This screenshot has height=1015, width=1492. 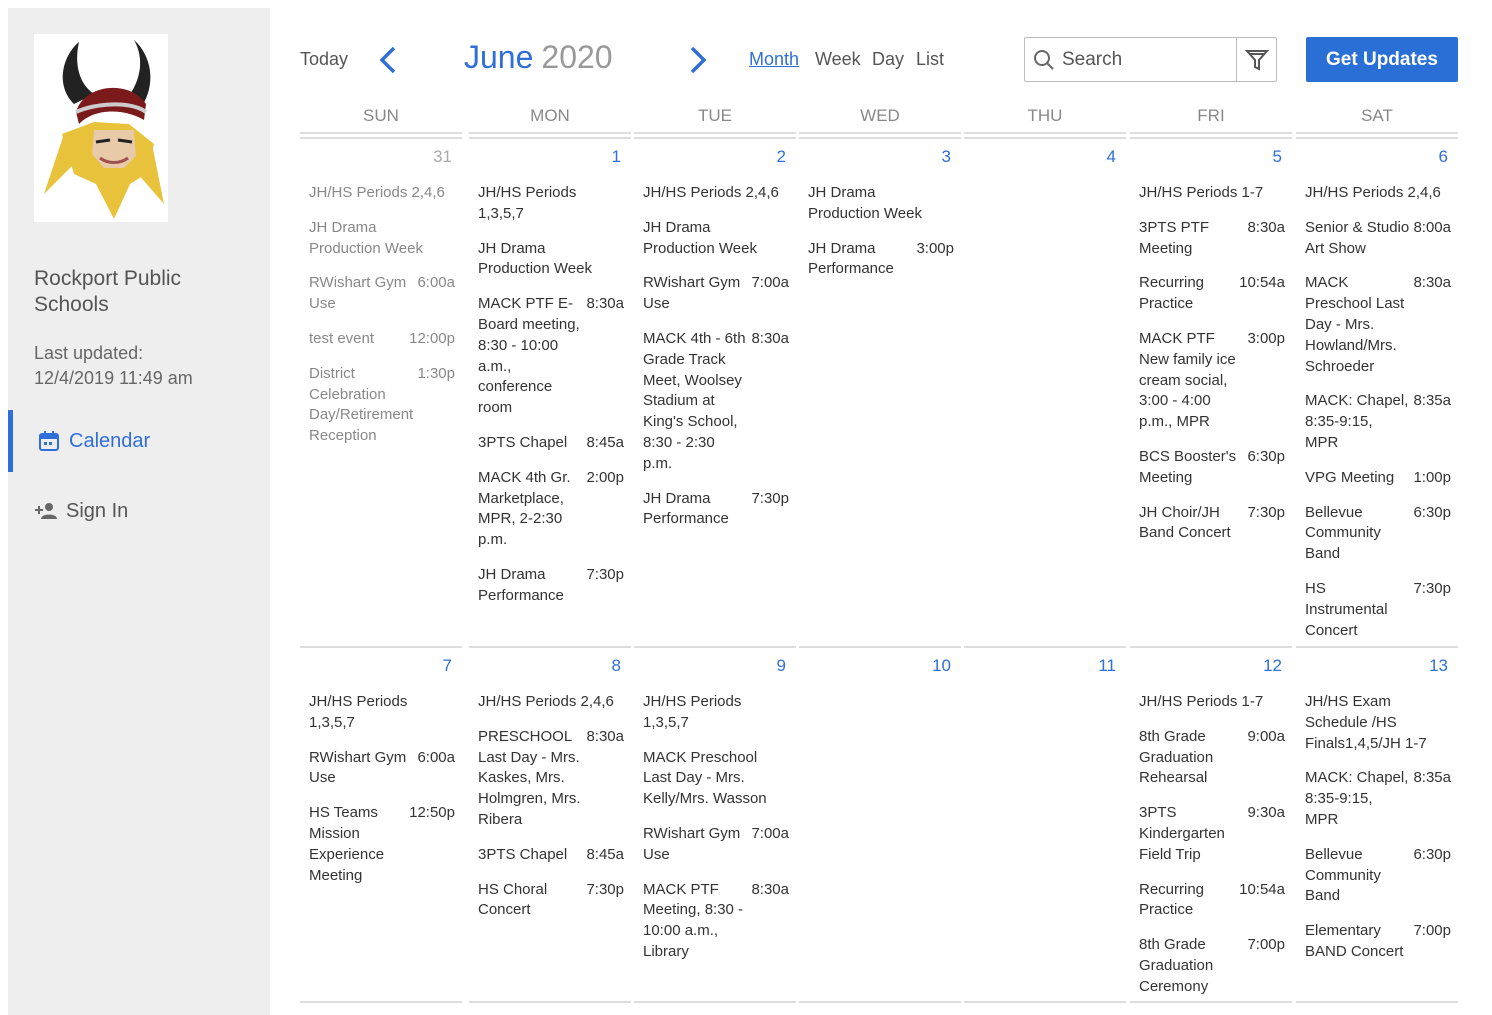 I want to click on calendar-event: 8th Grade Graduation Rehearsal 9:00a, so click(x=1212, y=758).